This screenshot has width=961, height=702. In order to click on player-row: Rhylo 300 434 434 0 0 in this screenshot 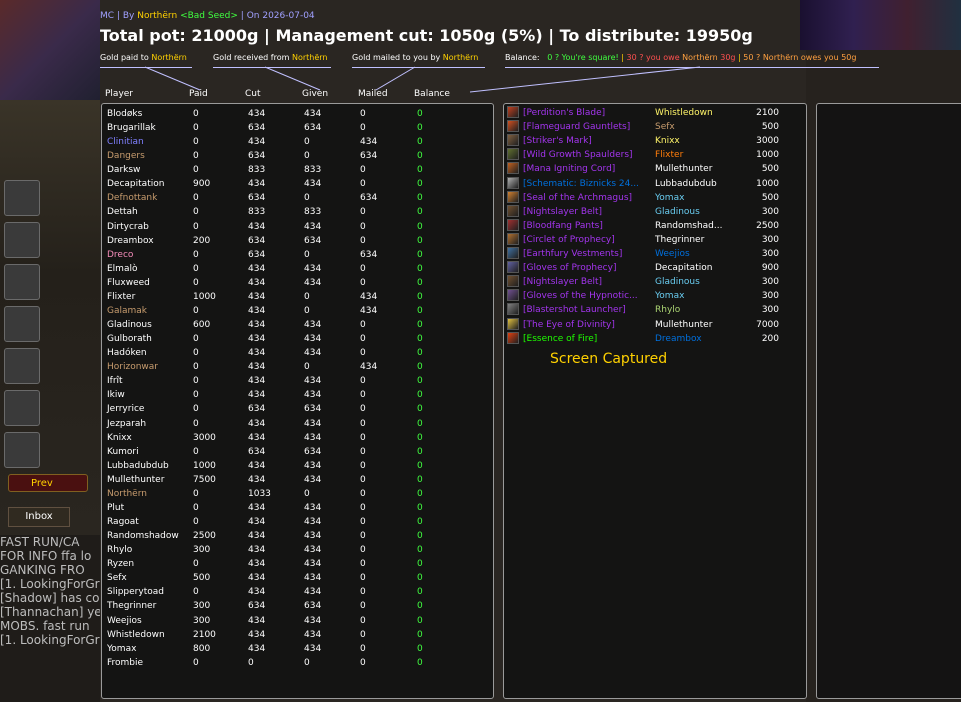, I will do `click(245, 550)`.